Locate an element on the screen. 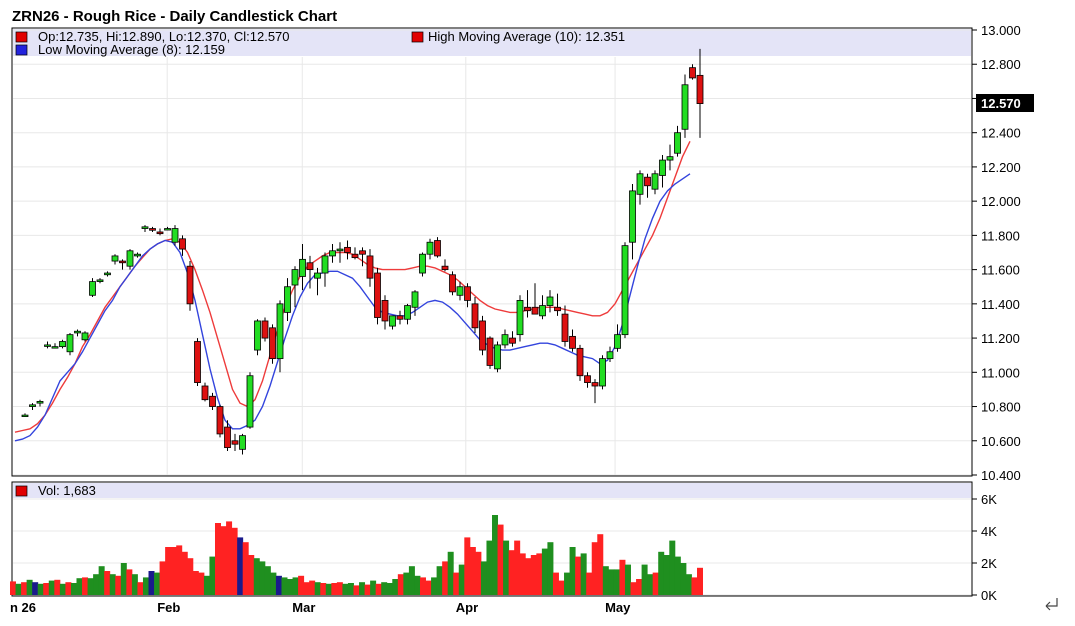  x-axis-label: n 26 is located at coordinates (23, 607).